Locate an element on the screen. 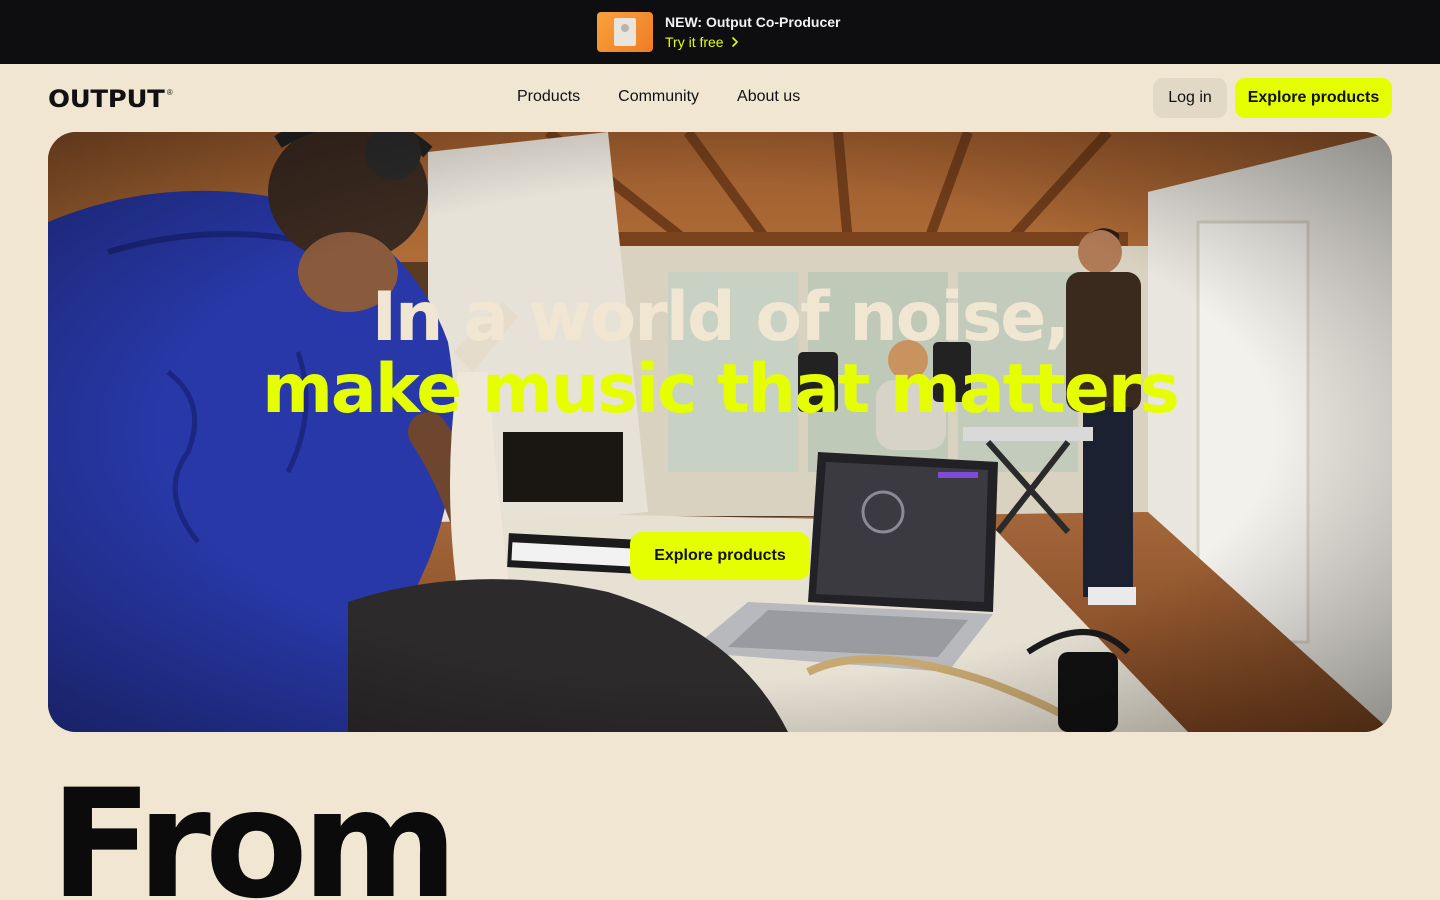 The height and width of the screenshot is (900, 1440). announcement-cta: Try it free is located at coordinates (753, 42).